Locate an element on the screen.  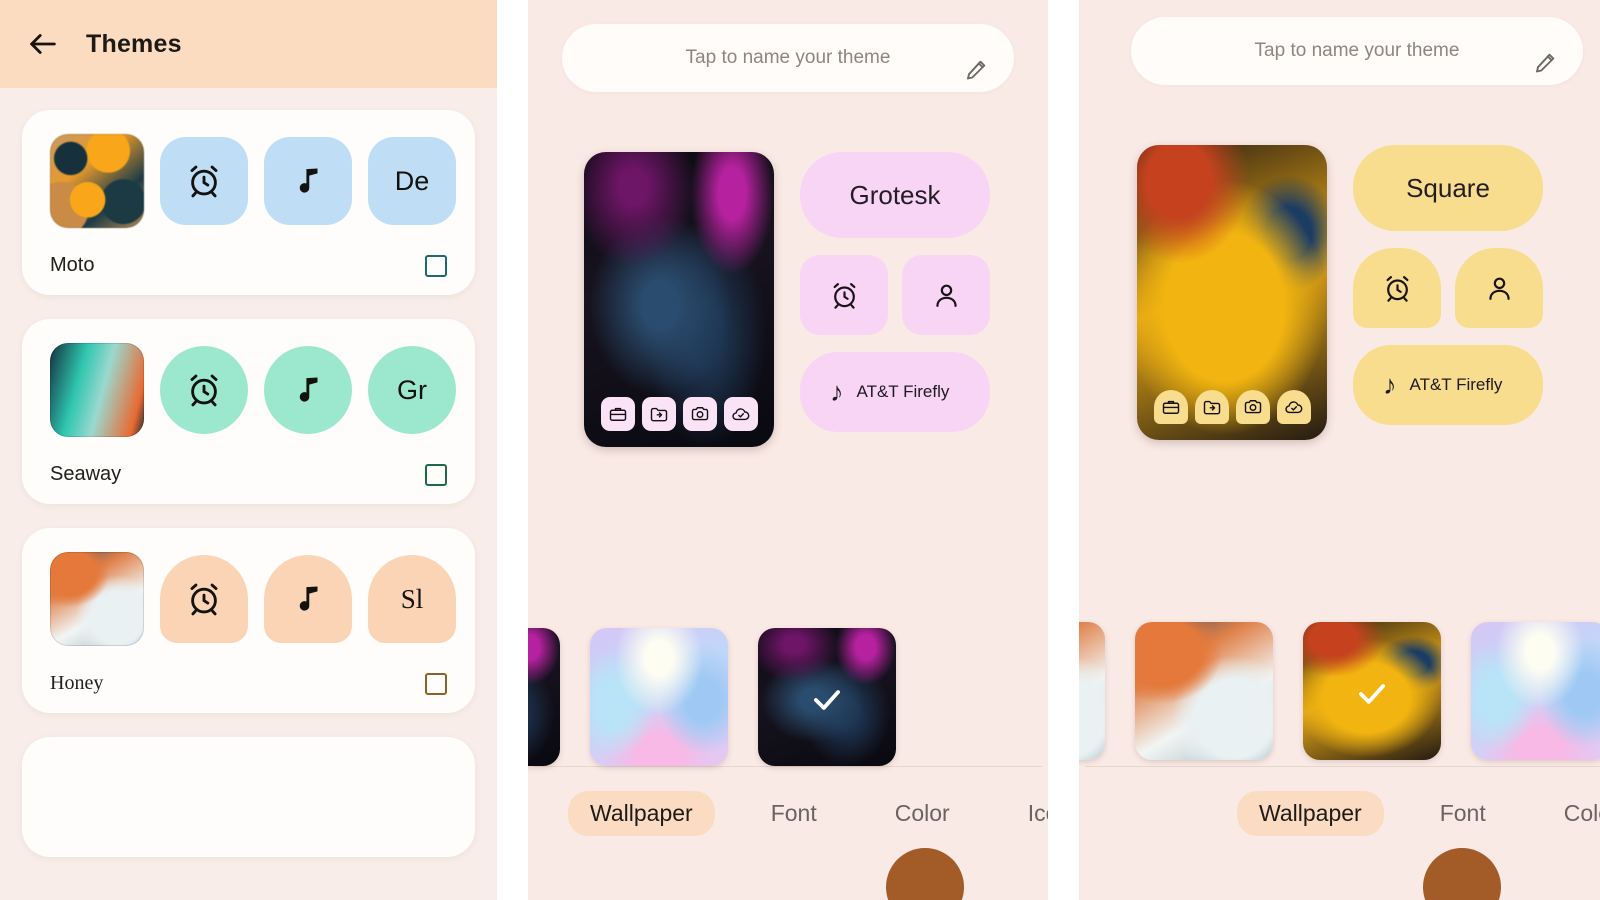
tab-list: Wallpaper Font Color Icon is located at coordinates (788, 801).